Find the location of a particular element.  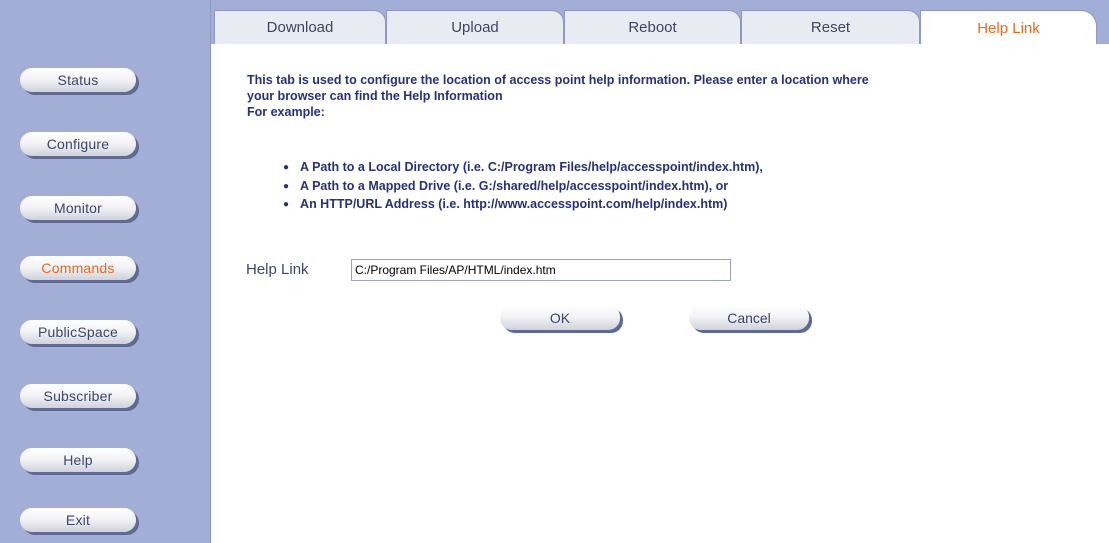

sidebar-item-commands: Commands is located at coordinates (78, 268).